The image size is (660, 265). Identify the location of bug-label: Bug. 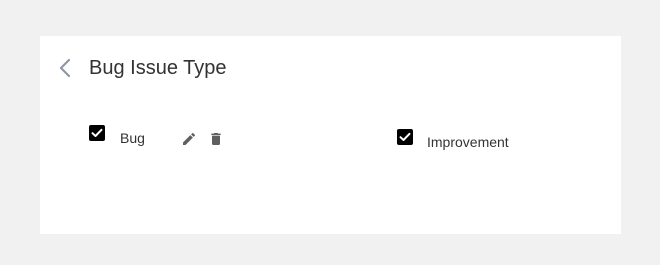
(132, 138).